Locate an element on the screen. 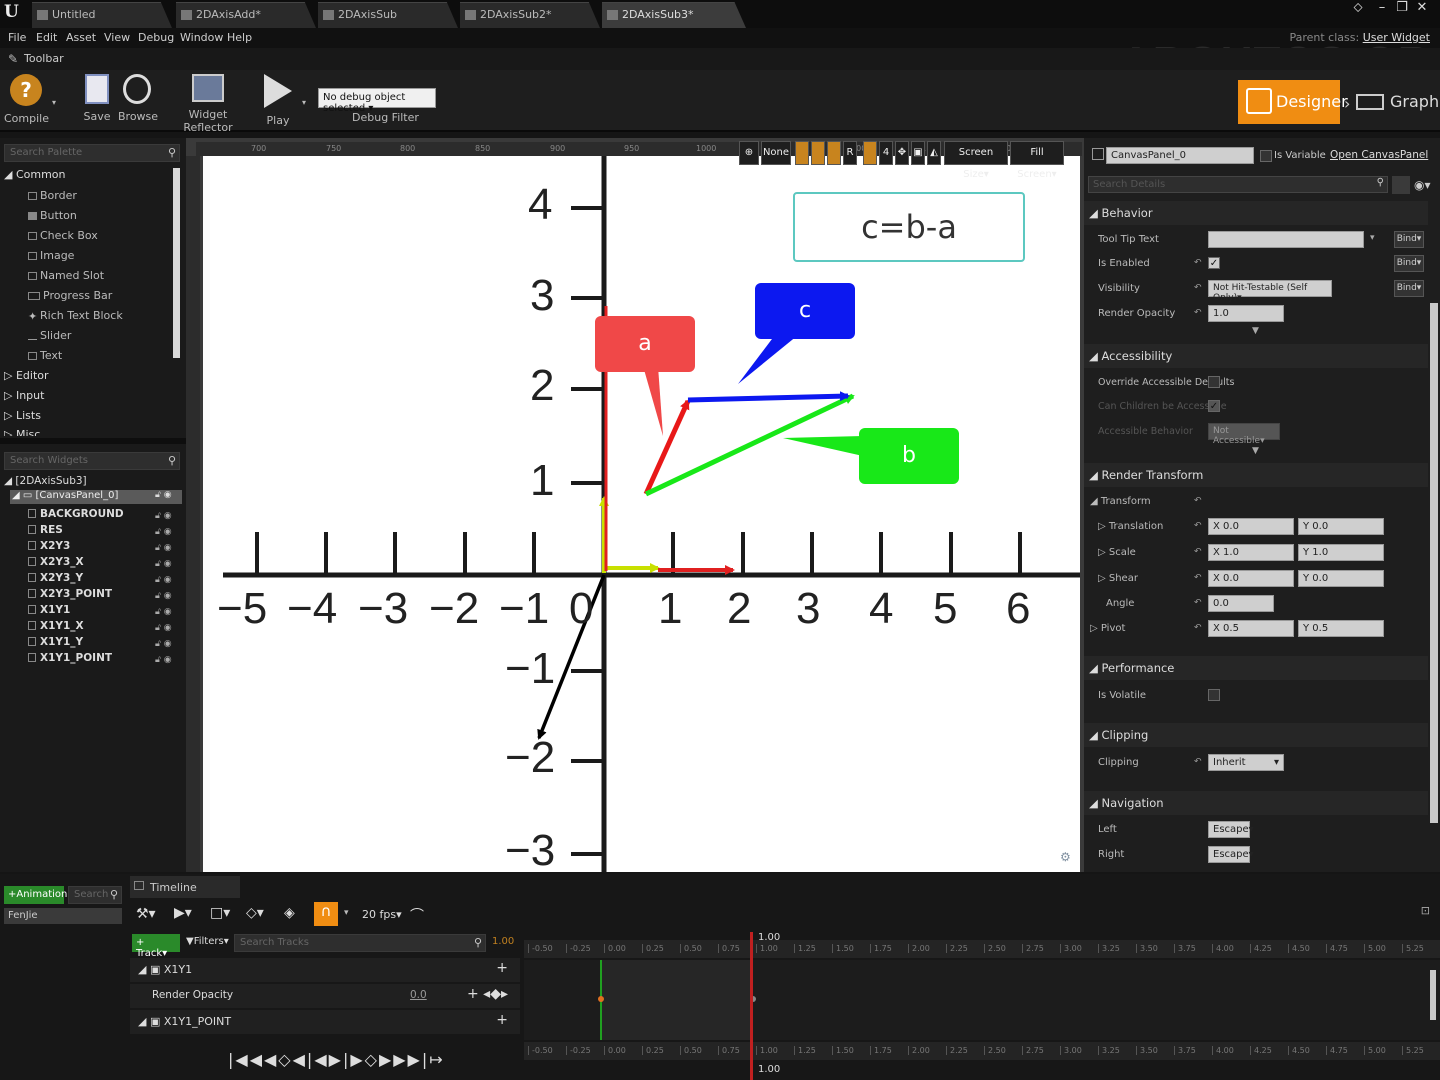  screen-size-dropdown: Screen Size▾ is located at coordinates (976, 160).